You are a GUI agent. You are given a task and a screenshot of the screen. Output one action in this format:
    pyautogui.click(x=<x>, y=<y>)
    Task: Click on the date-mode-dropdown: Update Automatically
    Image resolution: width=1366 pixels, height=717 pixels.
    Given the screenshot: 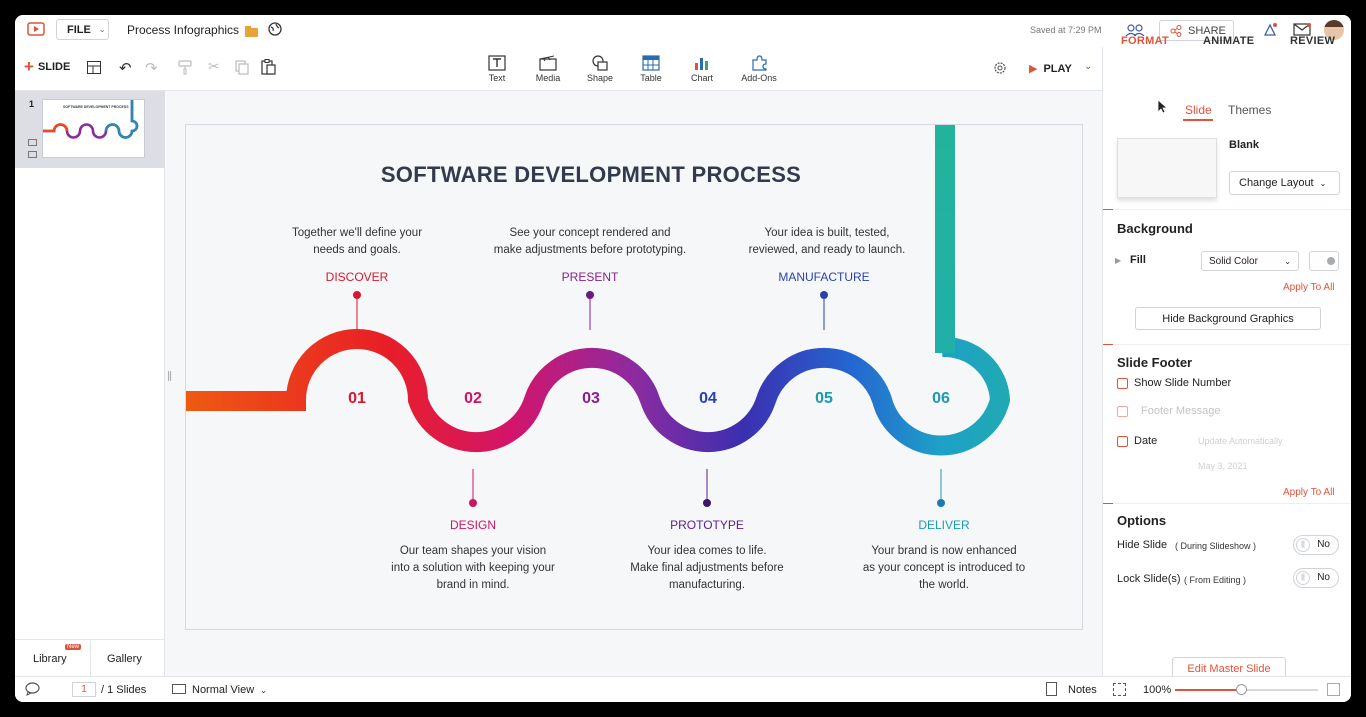 What is the action you would take?
    pyautogui.click(x=1240, y=441)
    